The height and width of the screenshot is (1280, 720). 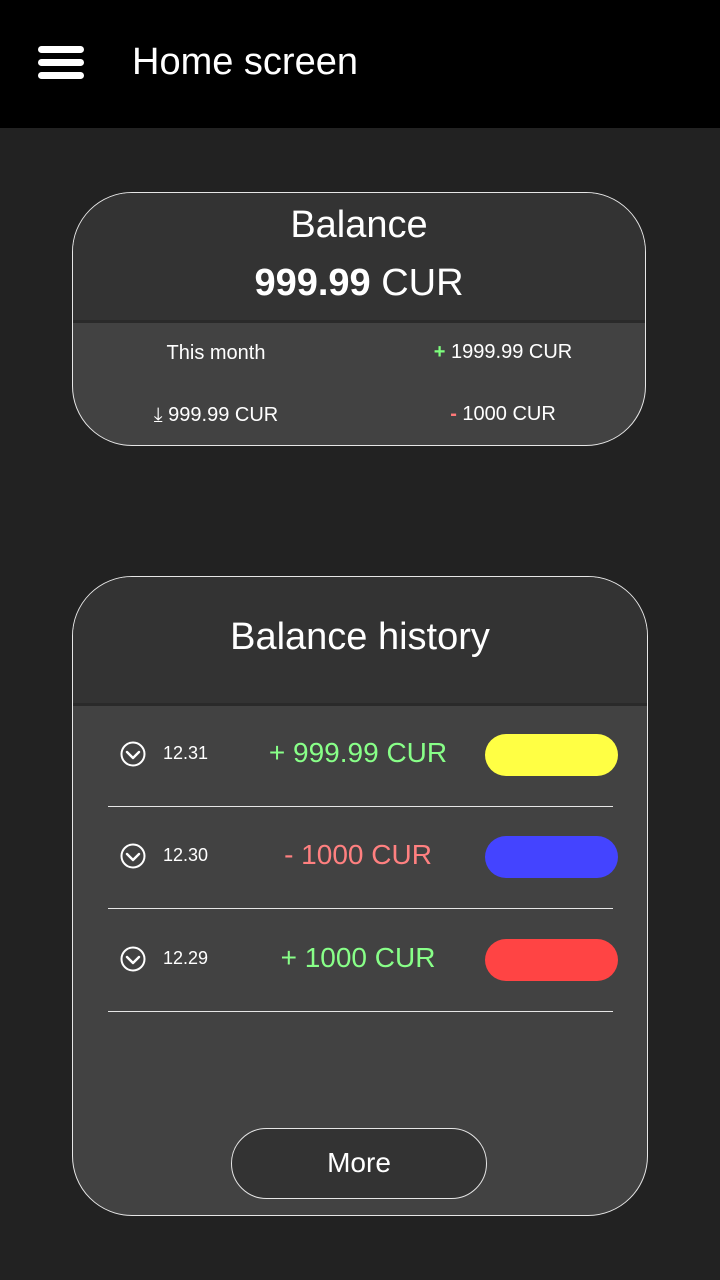 I want to click on history-row: 12.29 + 1000 CUR, so click(x=363, y=961).